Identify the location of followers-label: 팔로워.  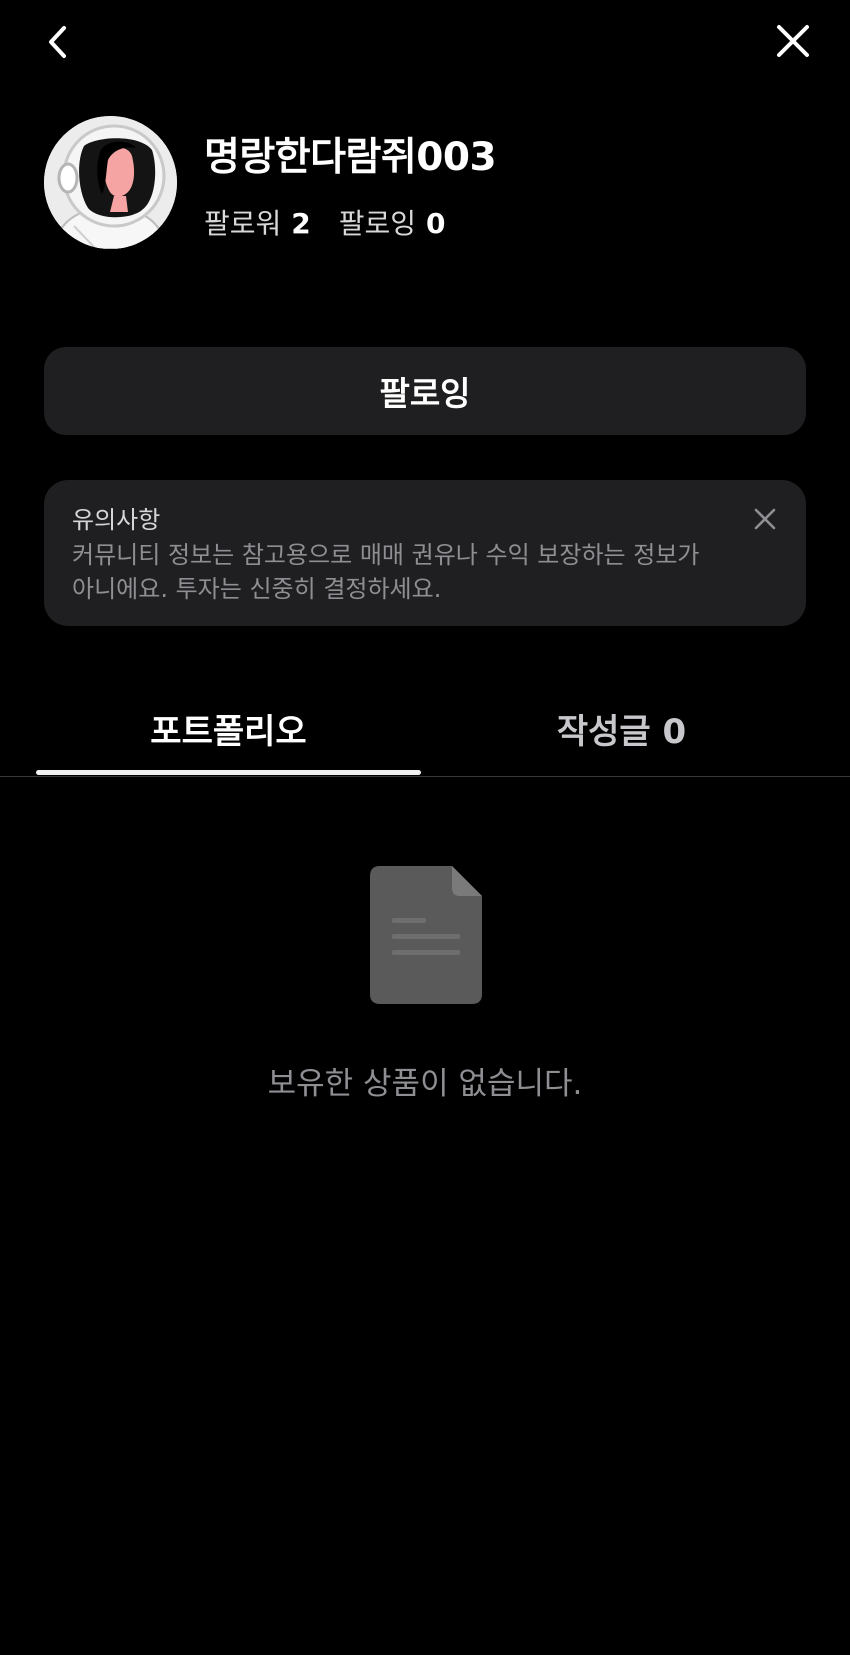
(243, 223).